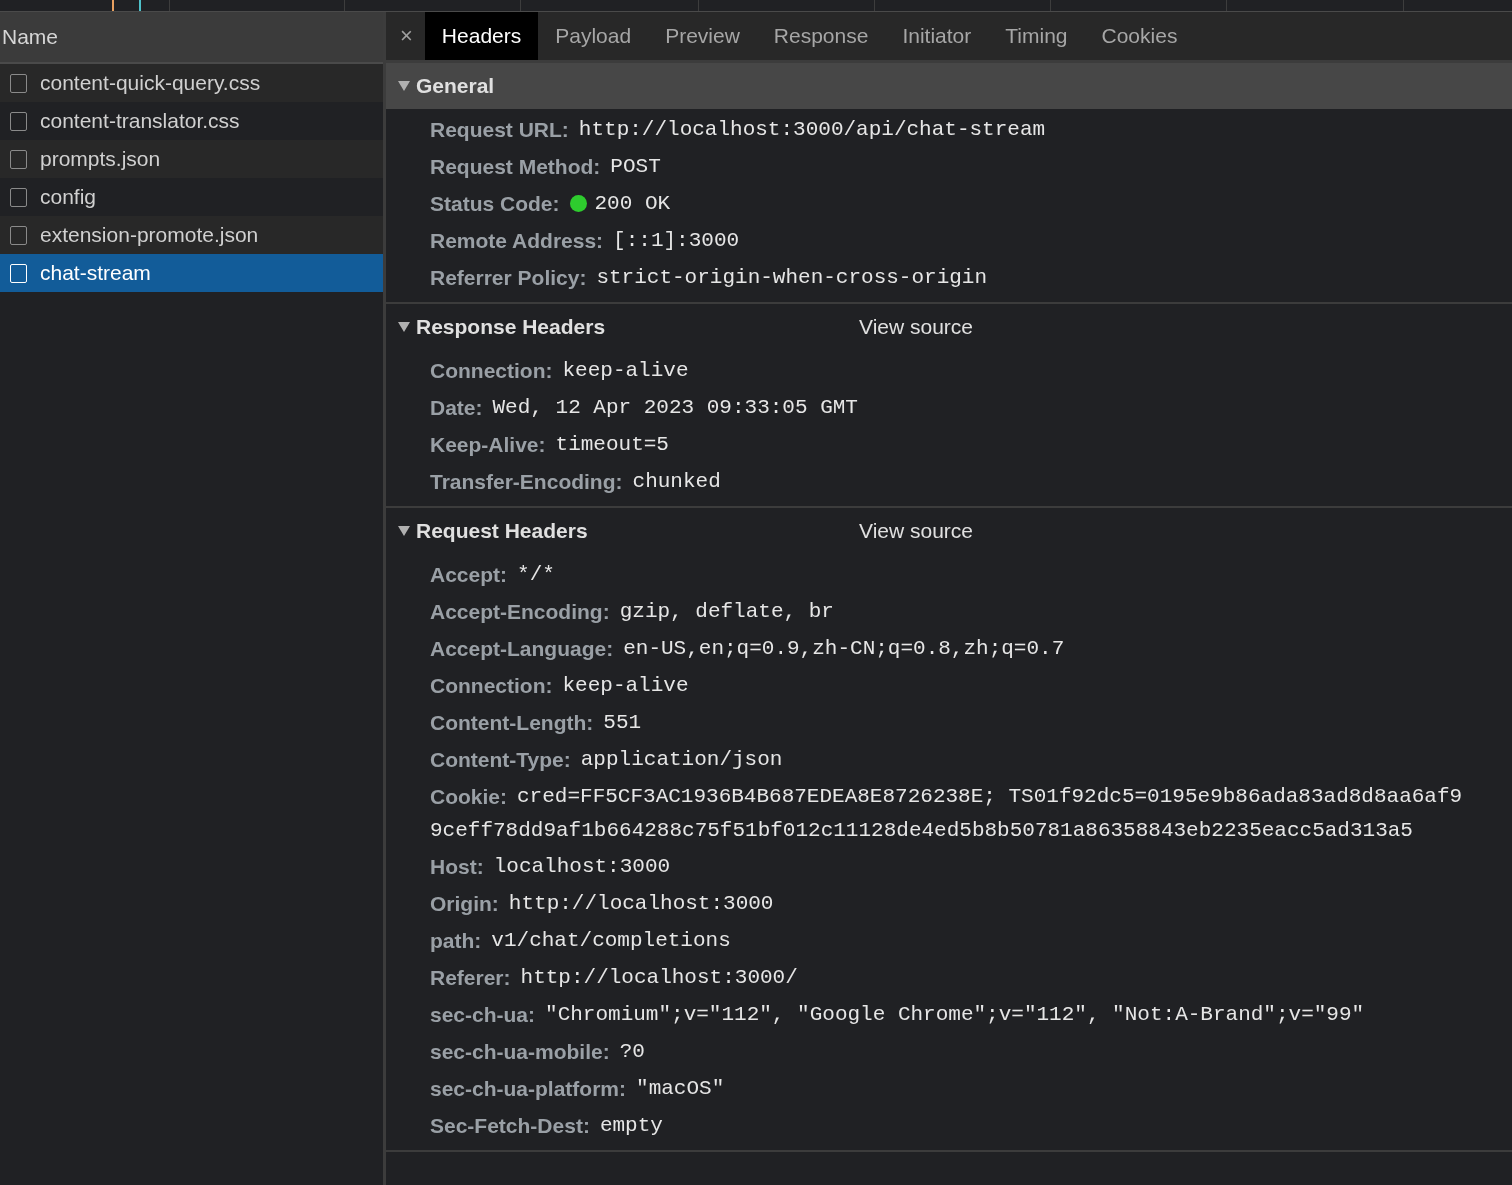 This screenshot has height=1185, width=1512. Describe the element at coordinates (676, 240) in the screenshot. I see `header-value: [::1]:3000` at that location.